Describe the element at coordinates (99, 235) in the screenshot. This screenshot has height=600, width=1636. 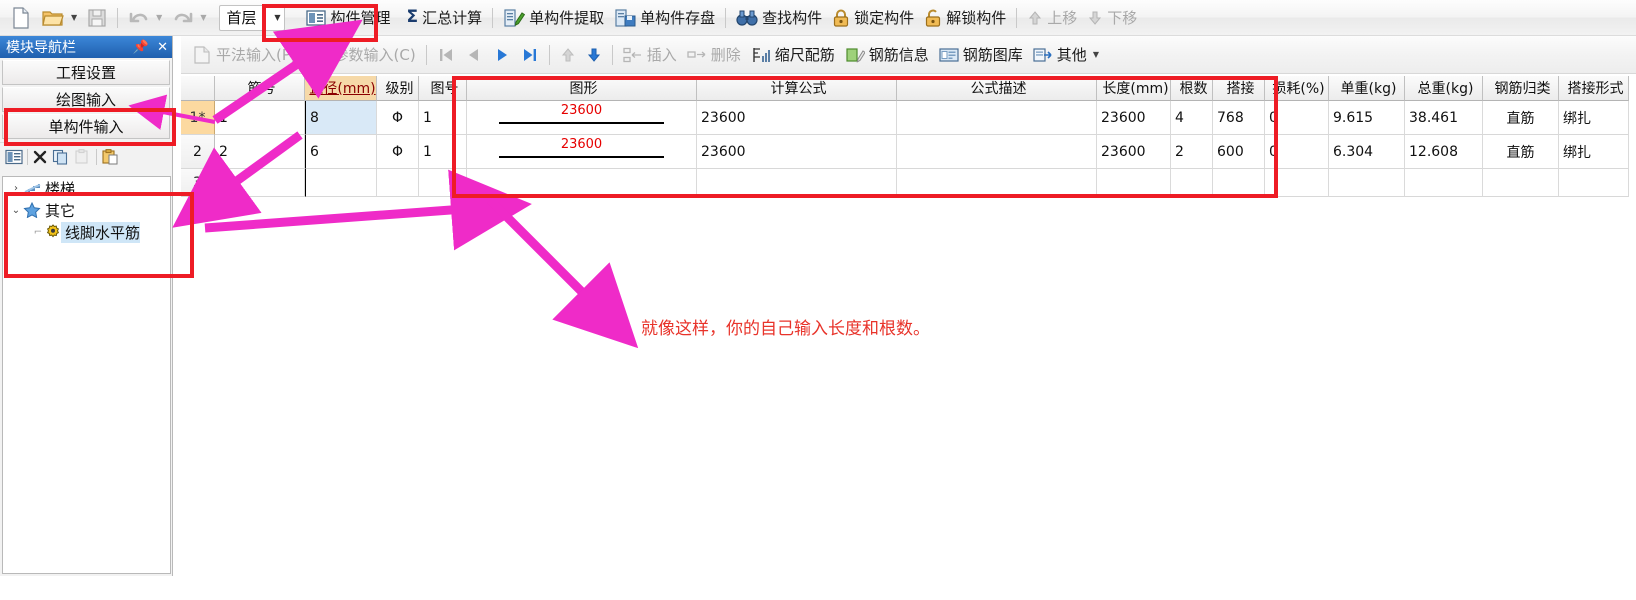
I see `highlight-box-tree-other` at that location.